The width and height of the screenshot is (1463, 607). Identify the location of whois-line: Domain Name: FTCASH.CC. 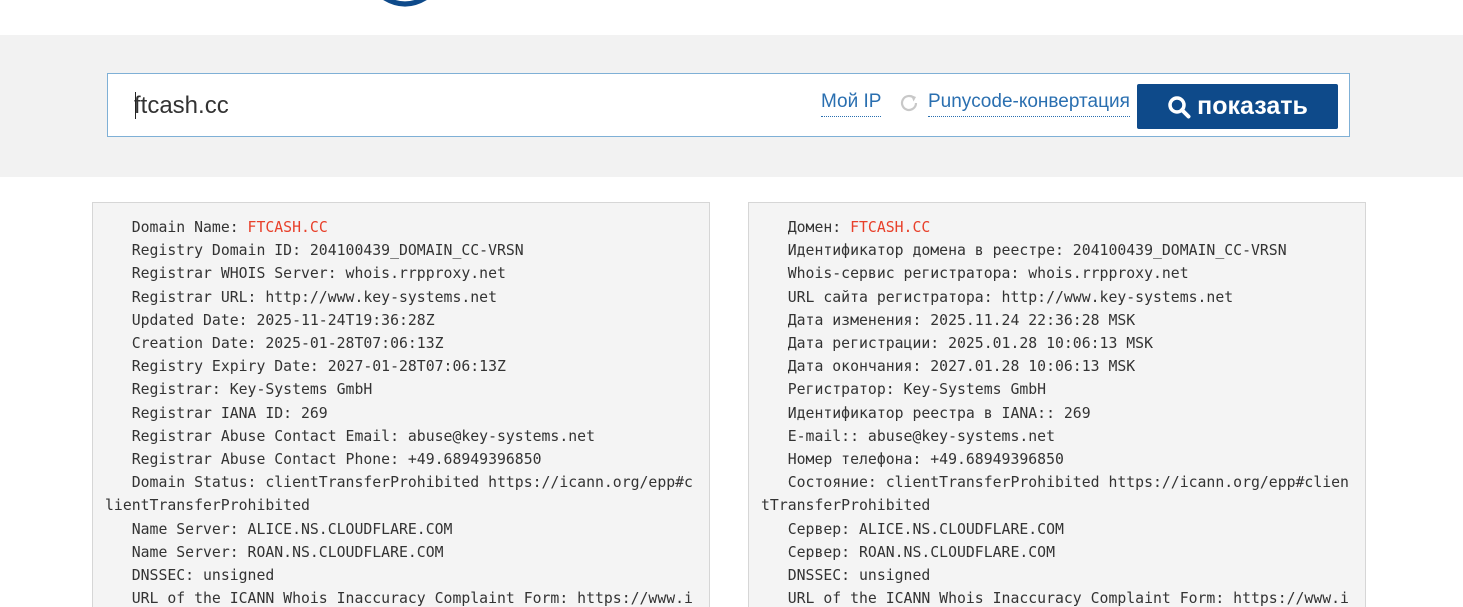
(401, 227).